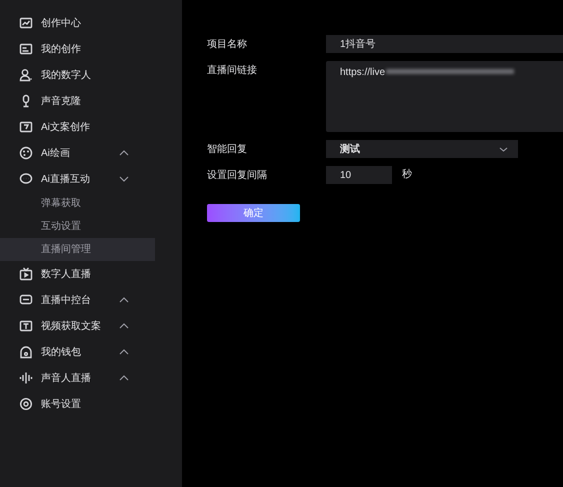 The image size is (563, 487). What do you see at coordinates (232, 71) in the screenshot?
I see `field-label: 直播间链接` at bounding box center [232, 71].